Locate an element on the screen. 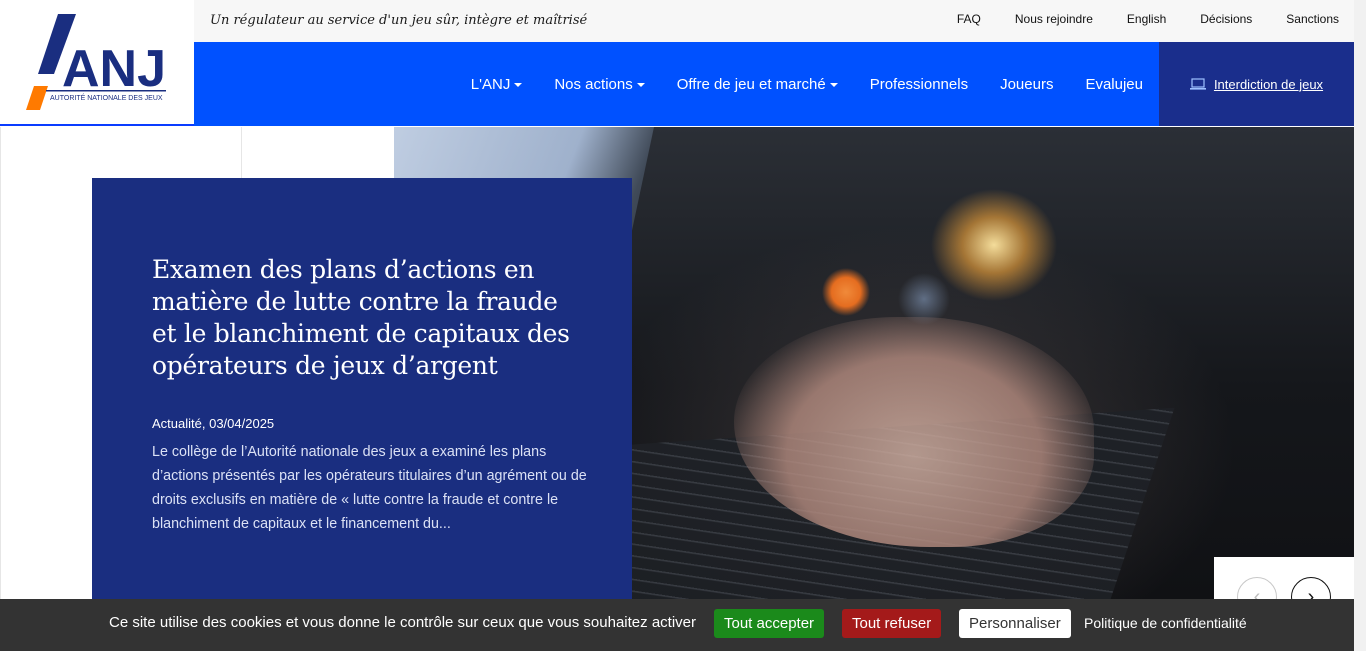 The height and width of the screenshot is (651, 1366). nav-item-label: Professionnels is located at coordinates (919, 84).